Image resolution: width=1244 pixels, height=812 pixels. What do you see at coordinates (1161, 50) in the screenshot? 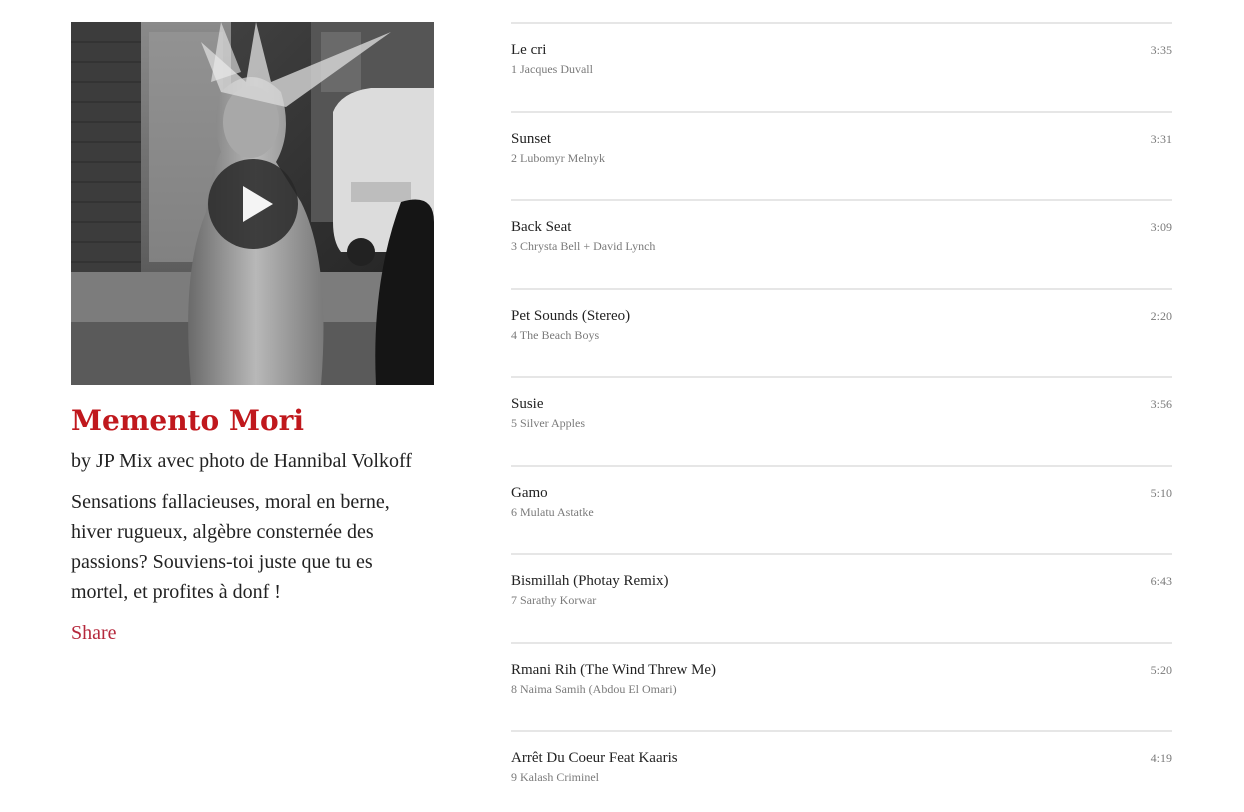
I see `track-duration: 3:35` at bounding box center [1161, 50].